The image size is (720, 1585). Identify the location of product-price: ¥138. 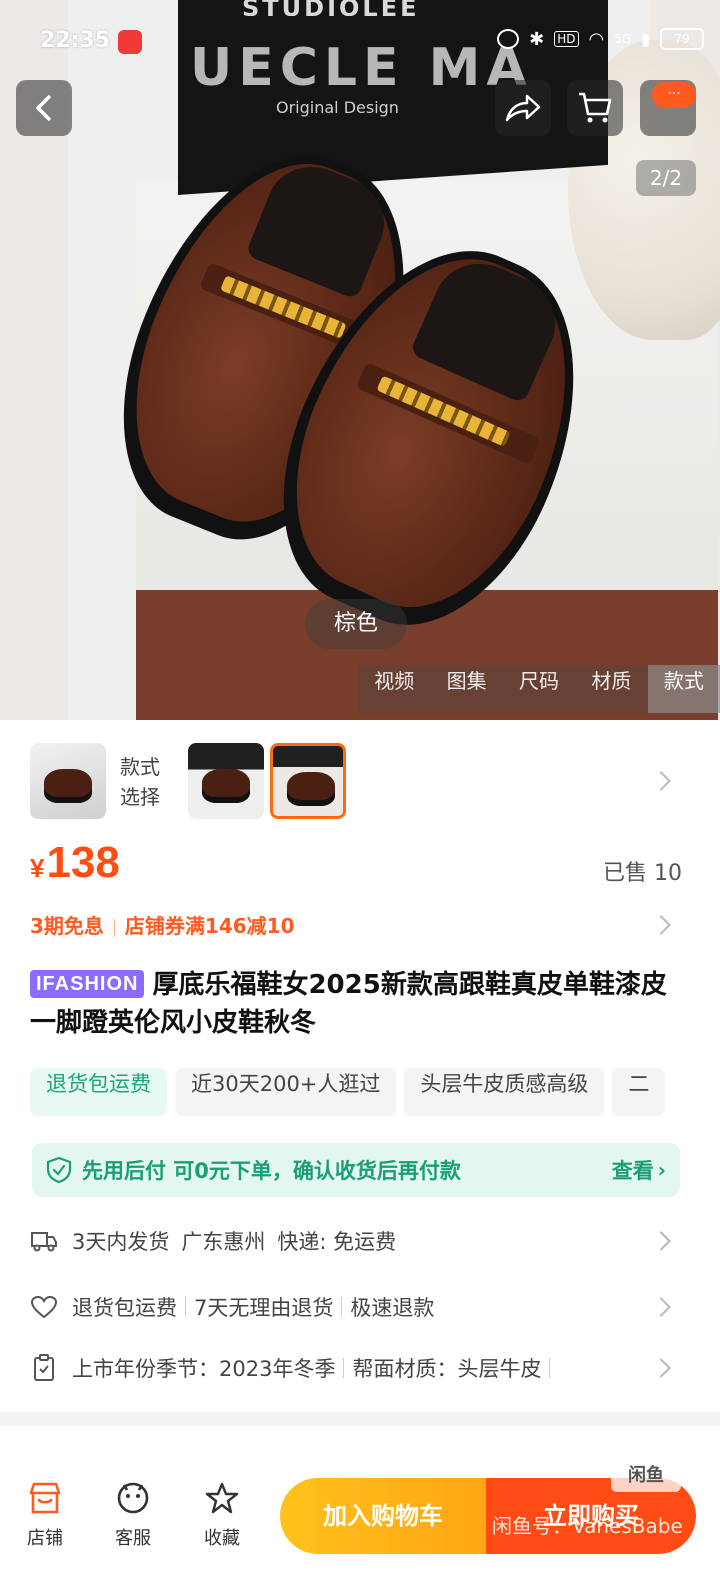
(75, 863).